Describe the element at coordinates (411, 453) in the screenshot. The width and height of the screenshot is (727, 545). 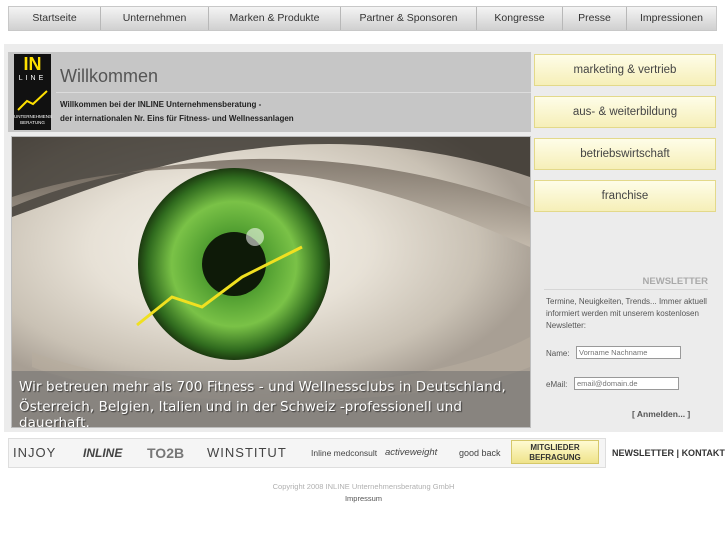
I see `partner-logo-activeweight: activeweight` at that location.